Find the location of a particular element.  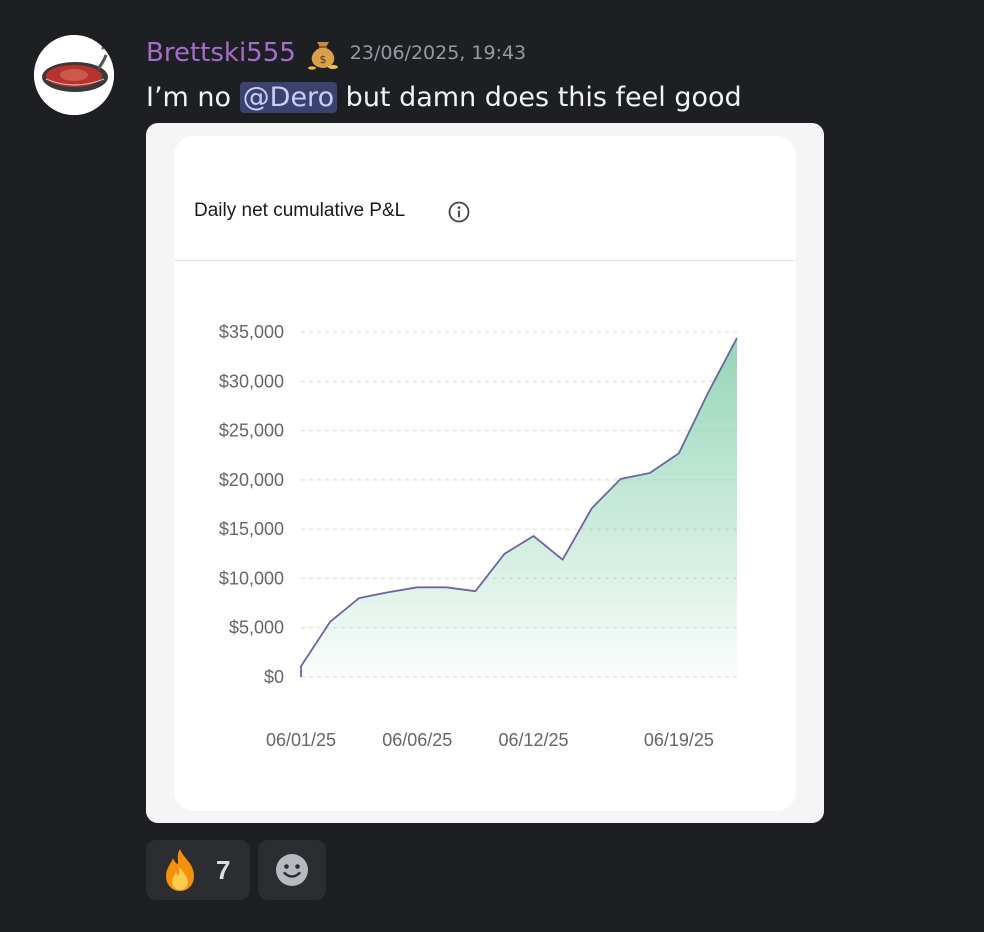

reaction-fire: 7 is located at coordinates (198, 870).